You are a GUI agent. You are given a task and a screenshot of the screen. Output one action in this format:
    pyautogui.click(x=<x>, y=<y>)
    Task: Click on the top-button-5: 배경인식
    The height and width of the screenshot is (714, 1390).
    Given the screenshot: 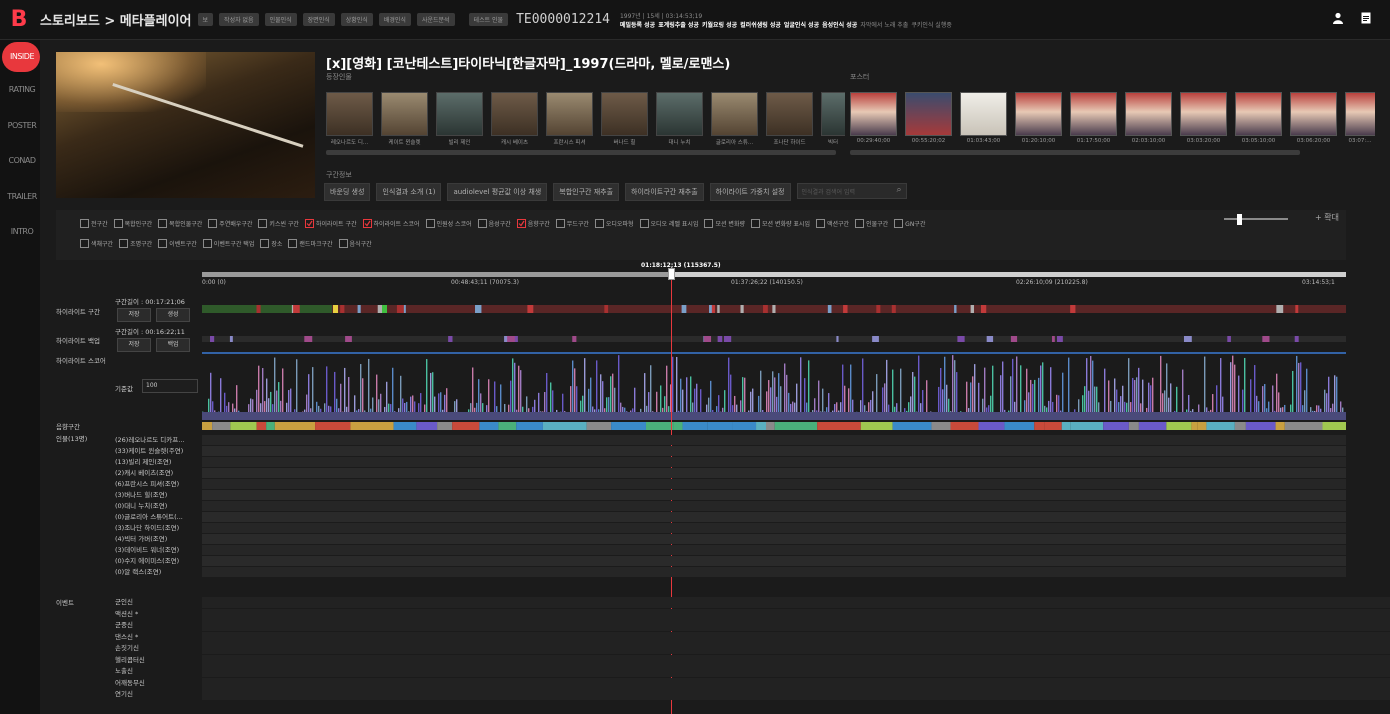 What is the action you would take?
    pyautogui.click(x=394, y=19)
    